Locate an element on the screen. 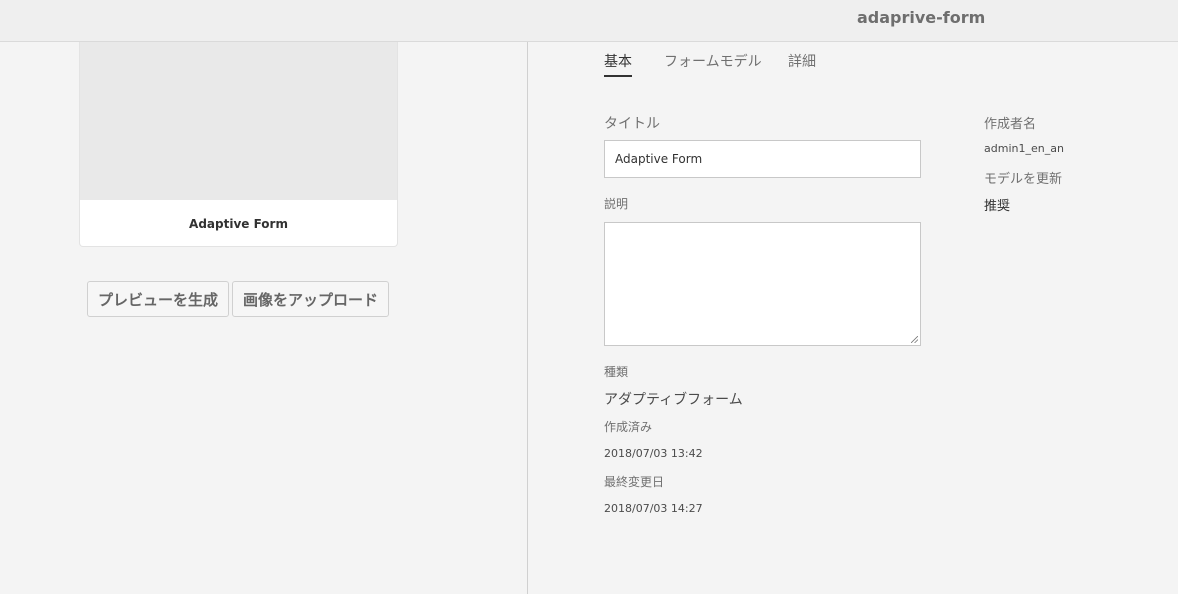 The image size is (1178, 594). tab-basic: 基本 is located at coordinates (618, 61).